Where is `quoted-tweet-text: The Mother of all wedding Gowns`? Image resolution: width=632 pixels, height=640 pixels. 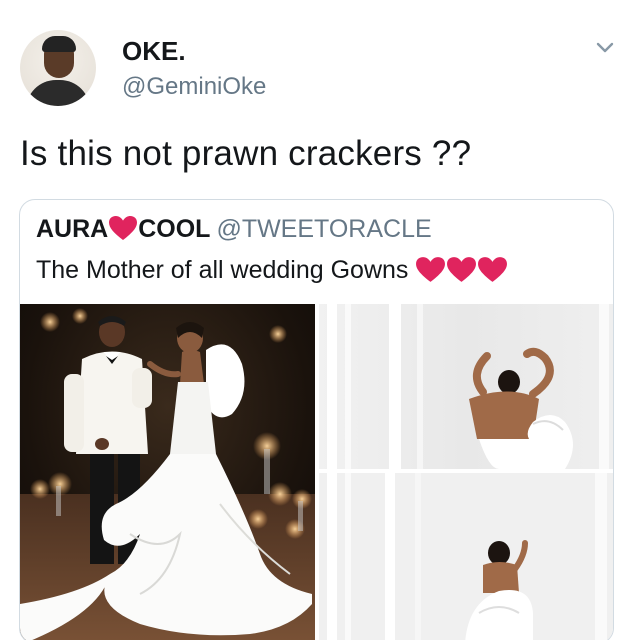 quoted-tweet-text: The Mother of all wedding Gowns is located at coordinates (222, 270).